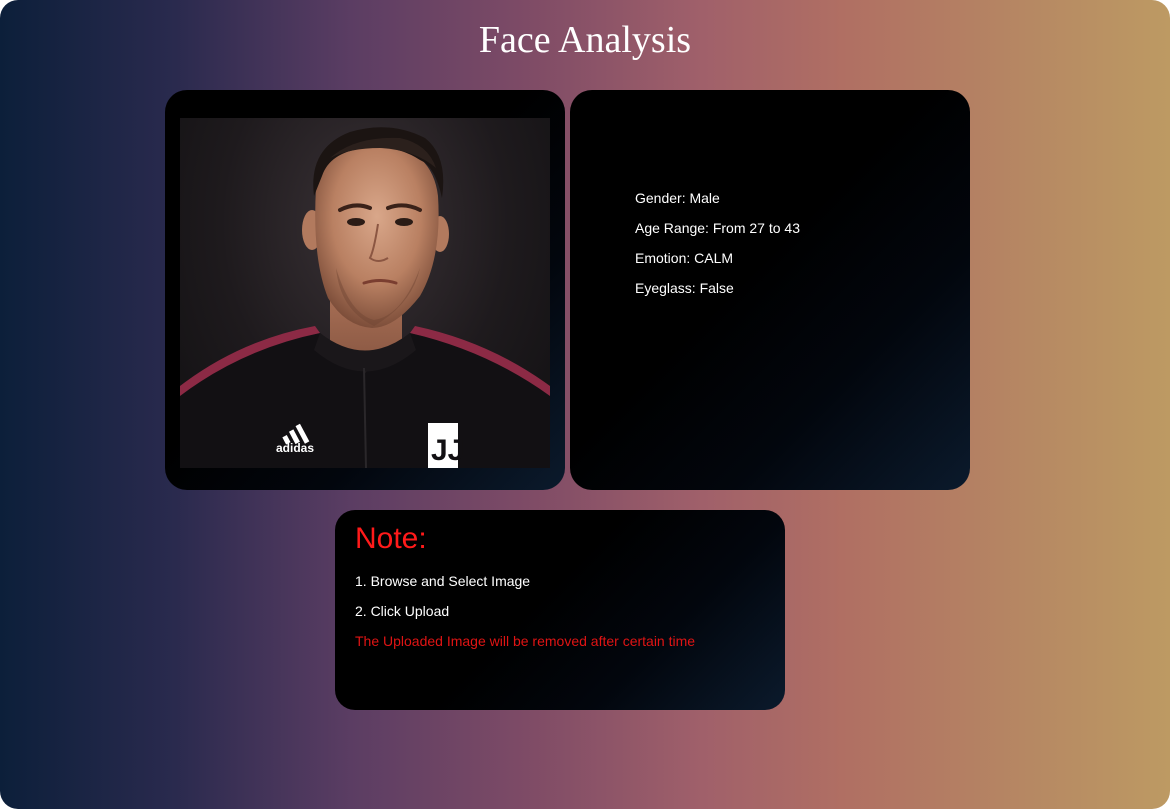 The width and height of the screenshot is (1170, 809). I want to click on page-title: Face Analysis, so click(585, 40).